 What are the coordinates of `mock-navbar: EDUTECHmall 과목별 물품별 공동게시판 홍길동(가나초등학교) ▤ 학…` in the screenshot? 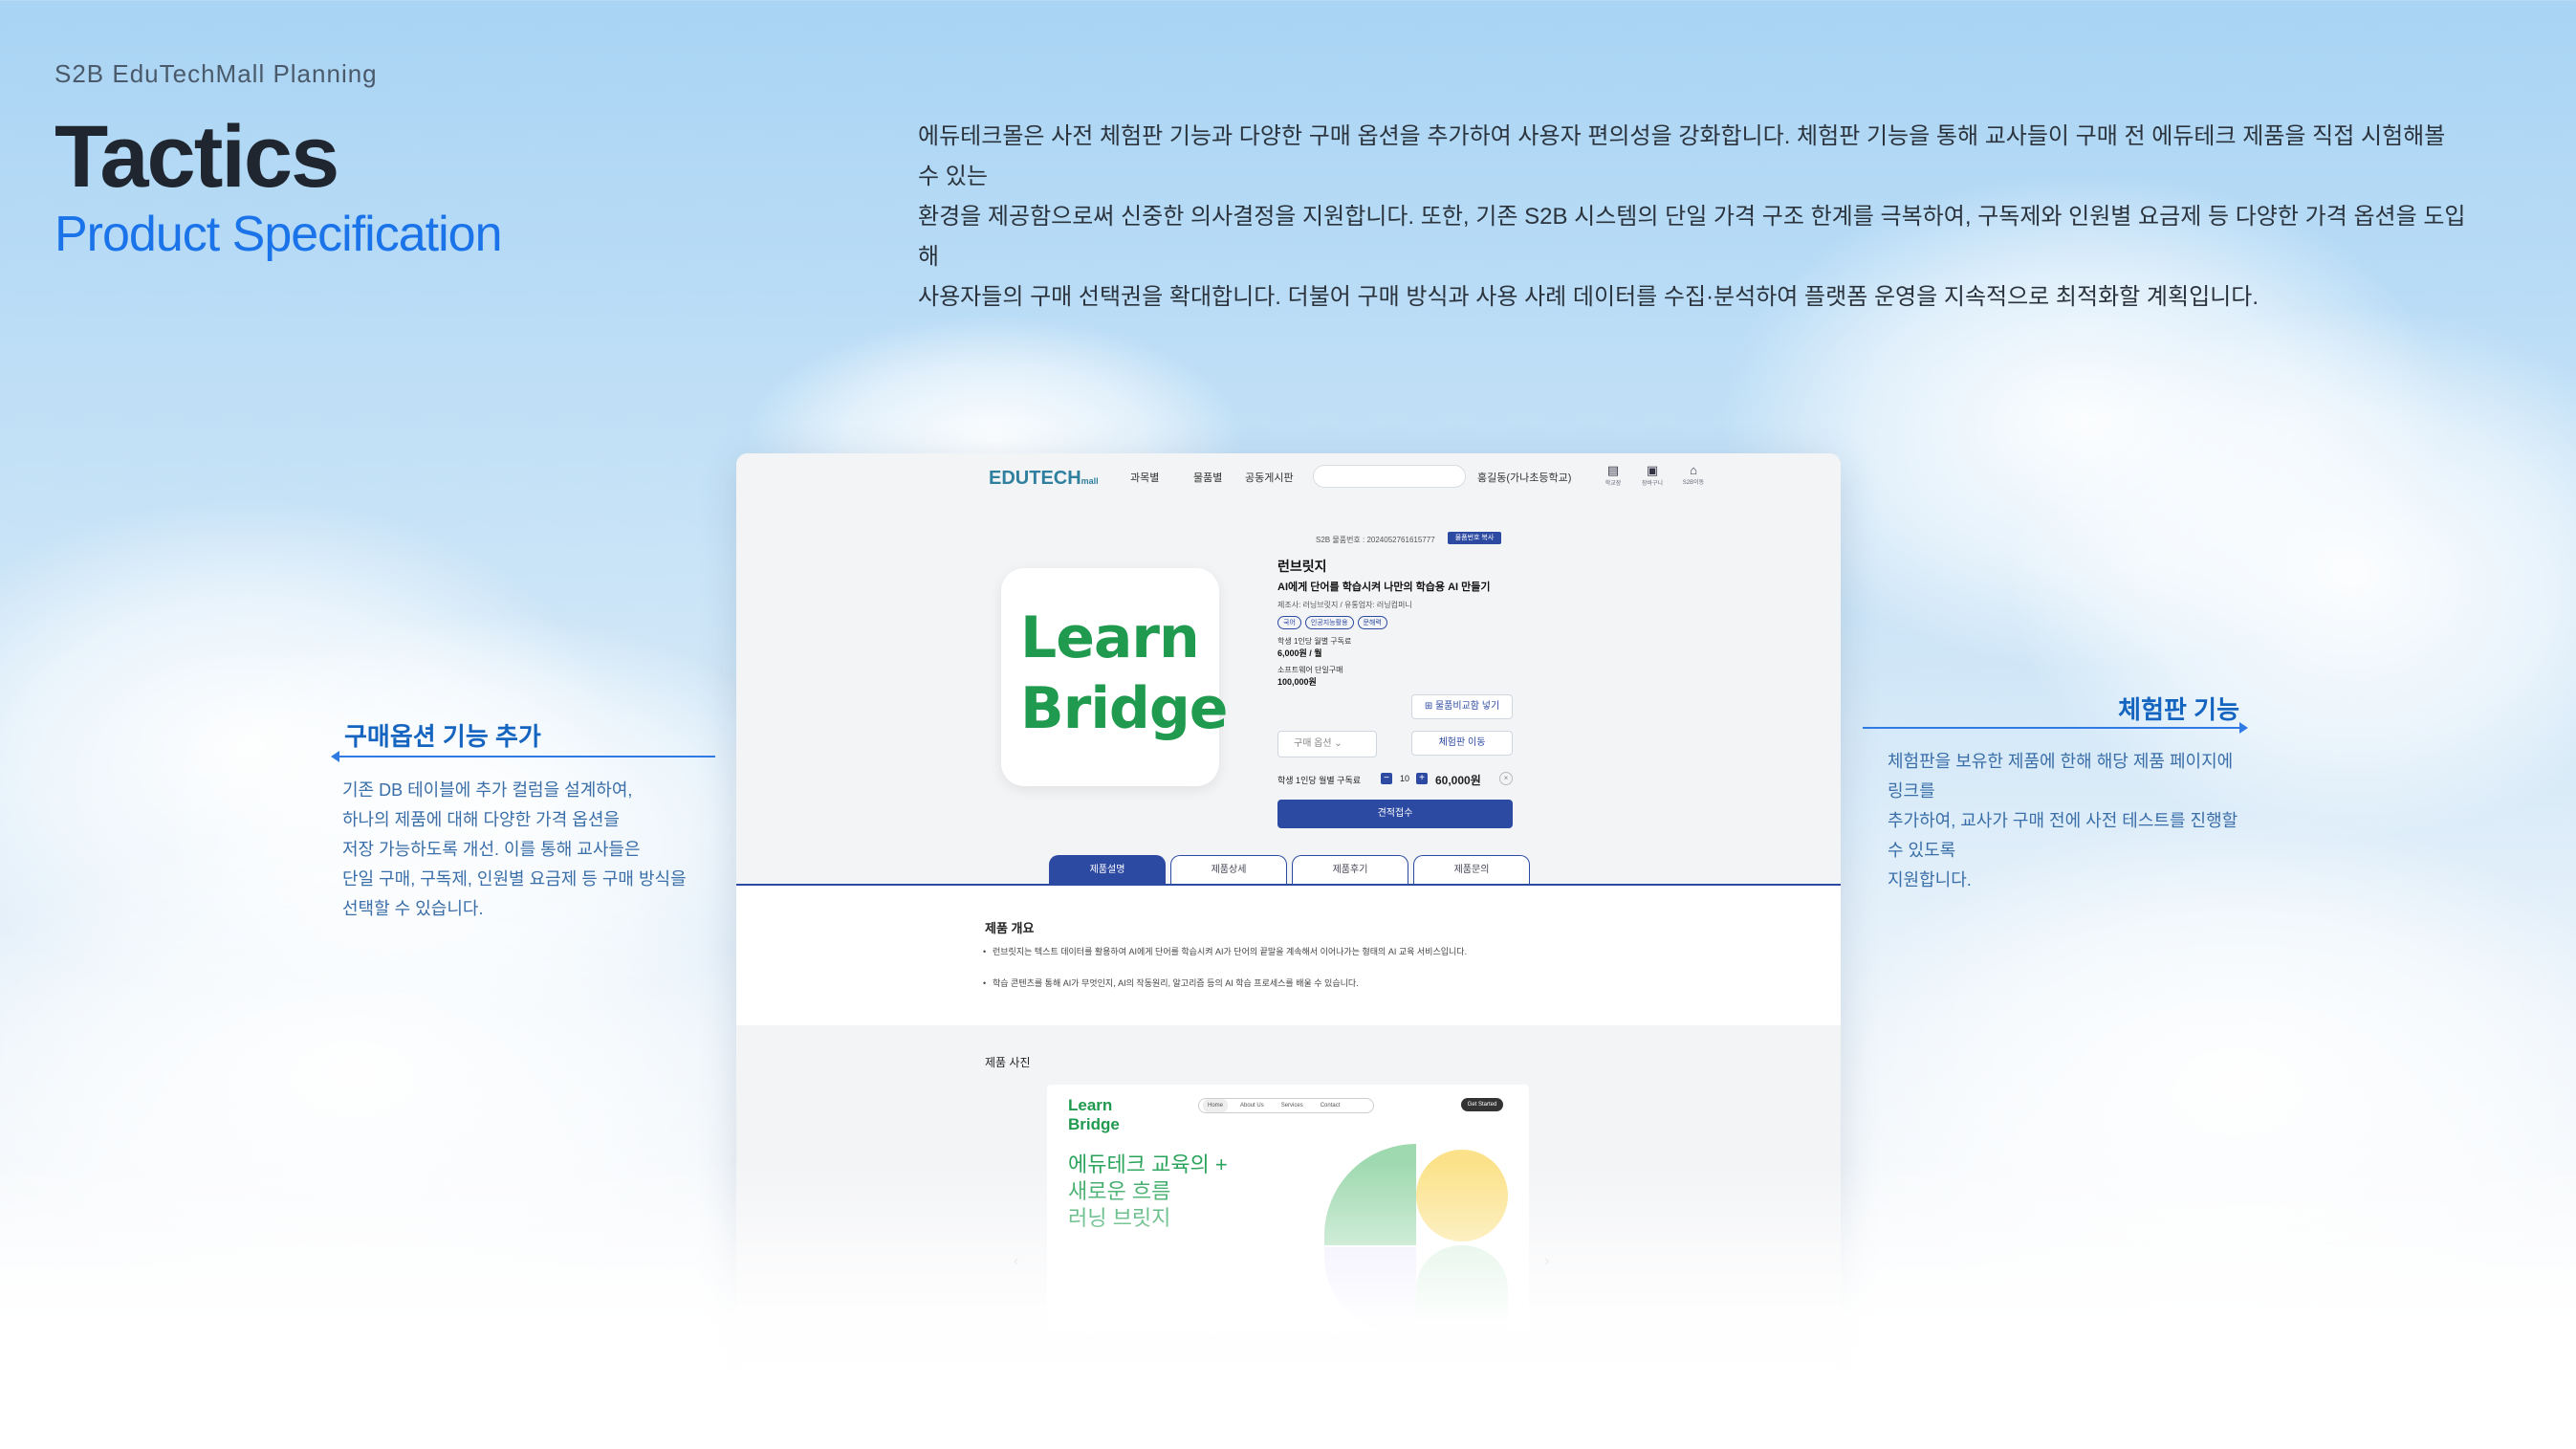 It's located at (1288, 476).